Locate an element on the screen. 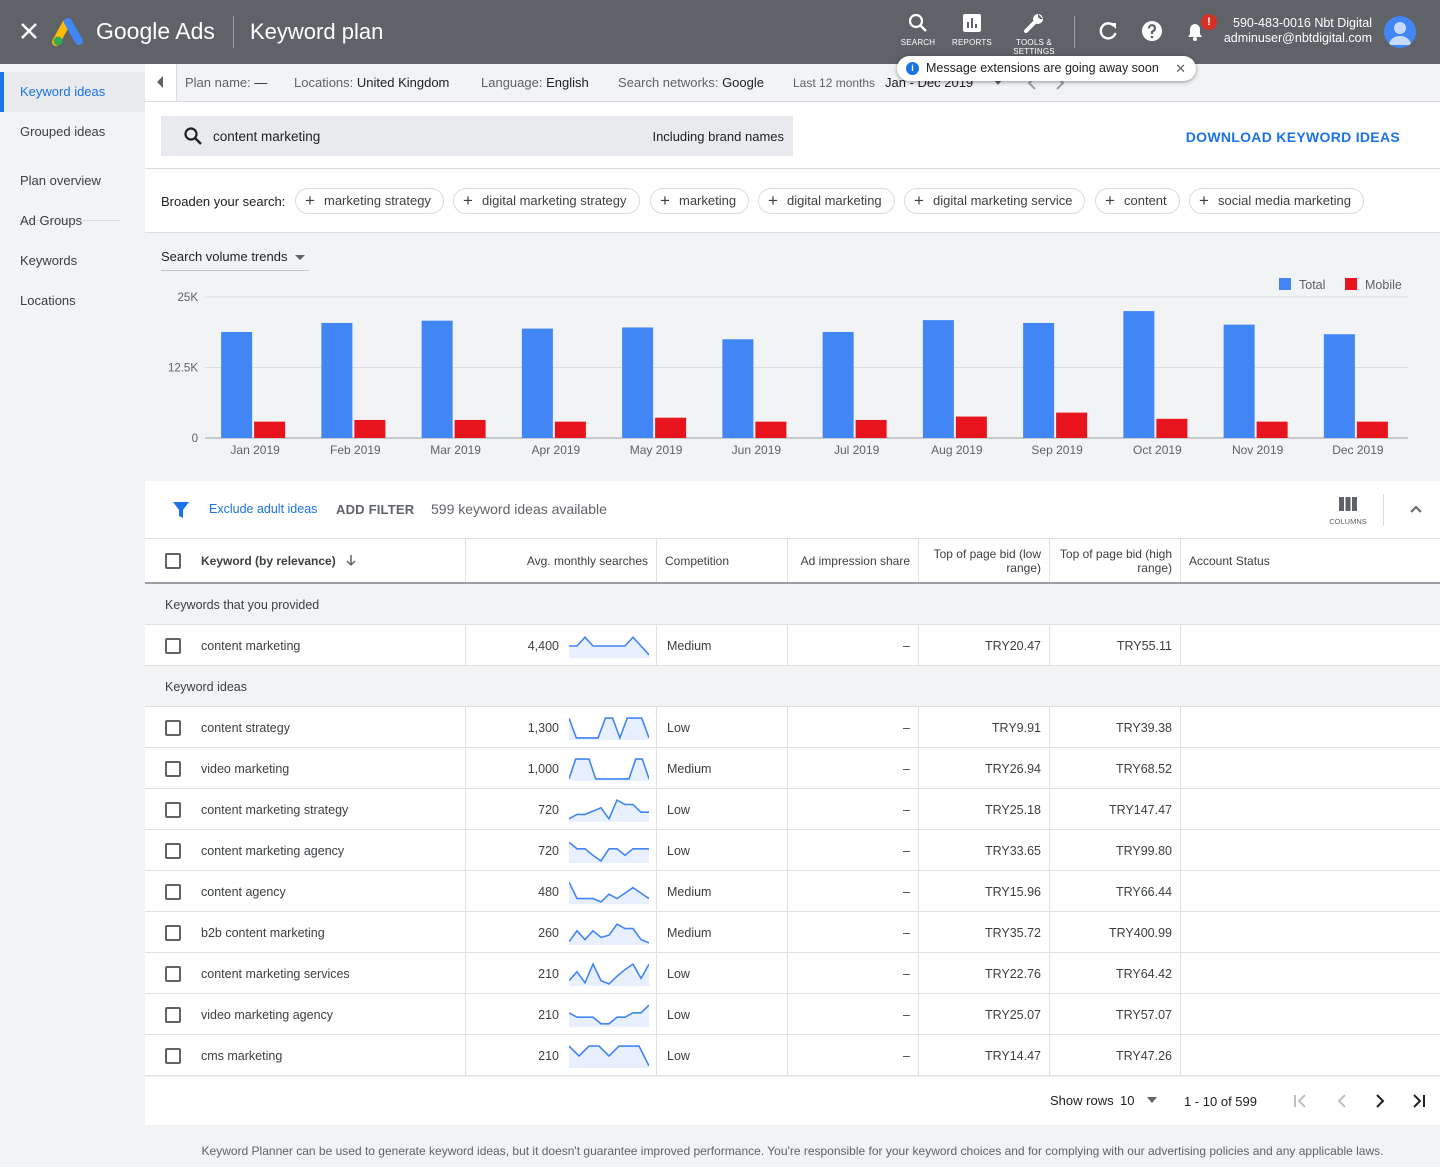  table-row: content agency 480 Medium – TRY15.96 TRY66.44 is located at coordinates (792, 891).